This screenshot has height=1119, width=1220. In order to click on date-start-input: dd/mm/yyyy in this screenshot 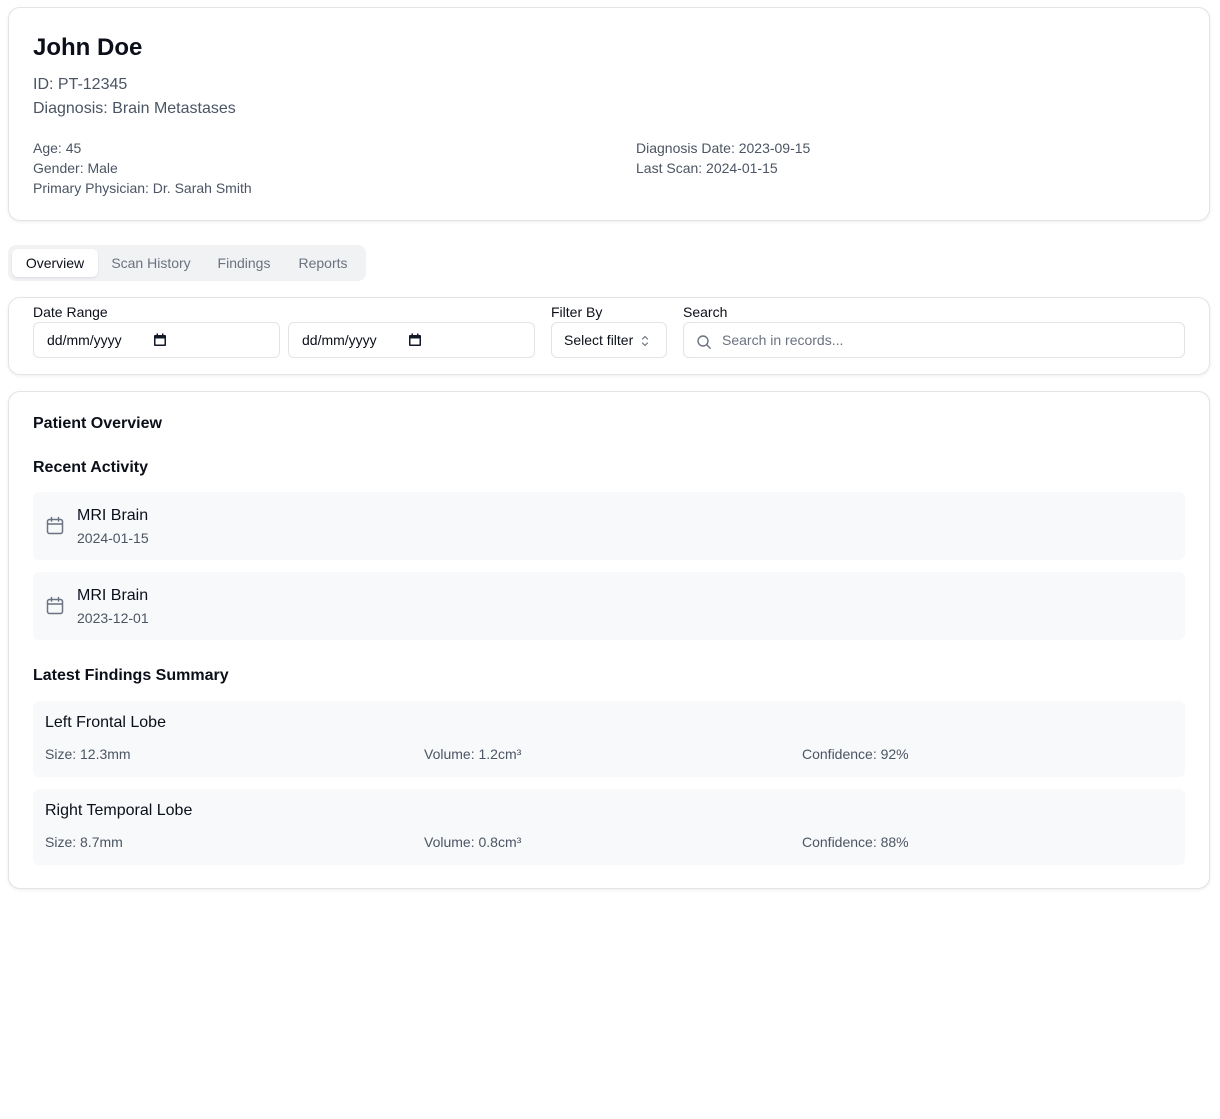, I will do `click(156, 340)`.